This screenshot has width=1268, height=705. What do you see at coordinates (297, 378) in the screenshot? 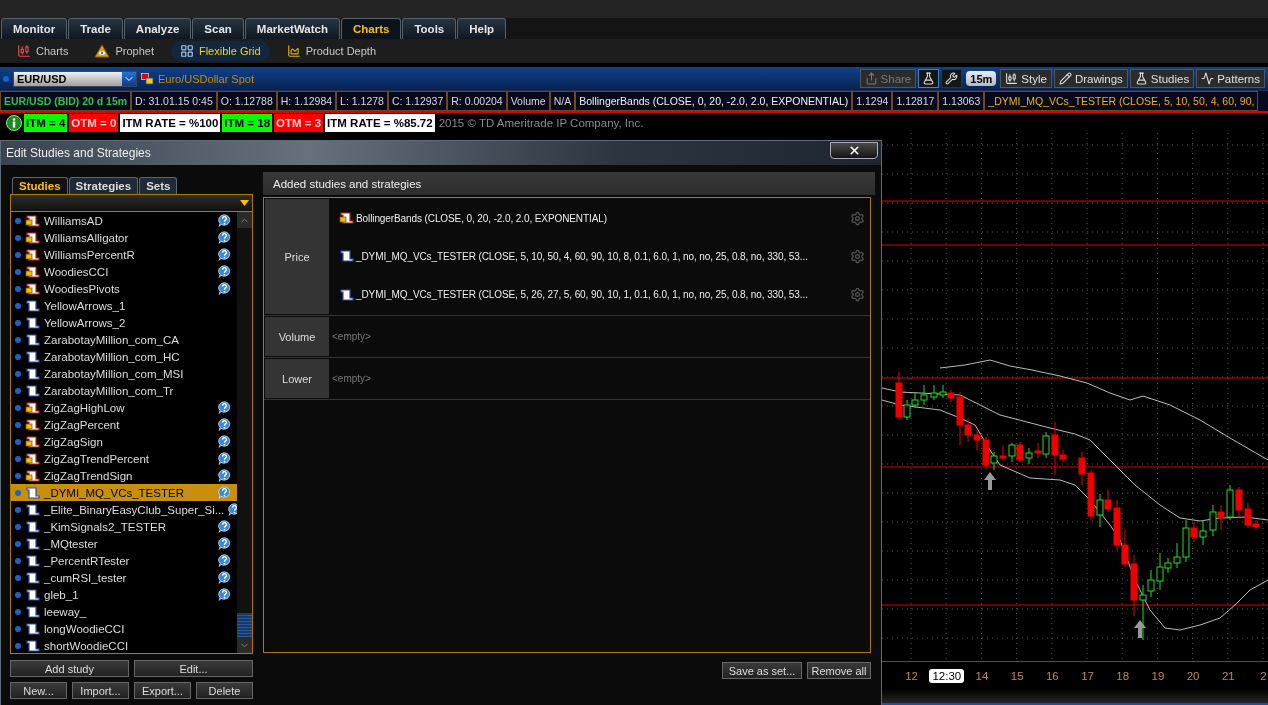
I see `group-label: Lower` at bounding box center [297, 378].